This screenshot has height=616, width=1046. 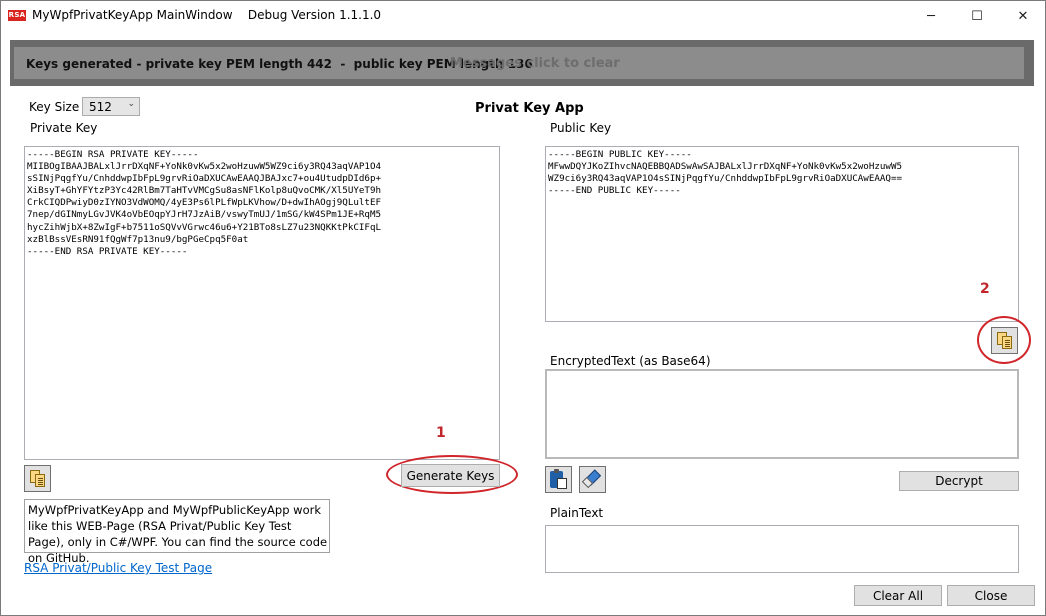 I want to click on key-size-label: Key Size, so click(x=54, y=107).